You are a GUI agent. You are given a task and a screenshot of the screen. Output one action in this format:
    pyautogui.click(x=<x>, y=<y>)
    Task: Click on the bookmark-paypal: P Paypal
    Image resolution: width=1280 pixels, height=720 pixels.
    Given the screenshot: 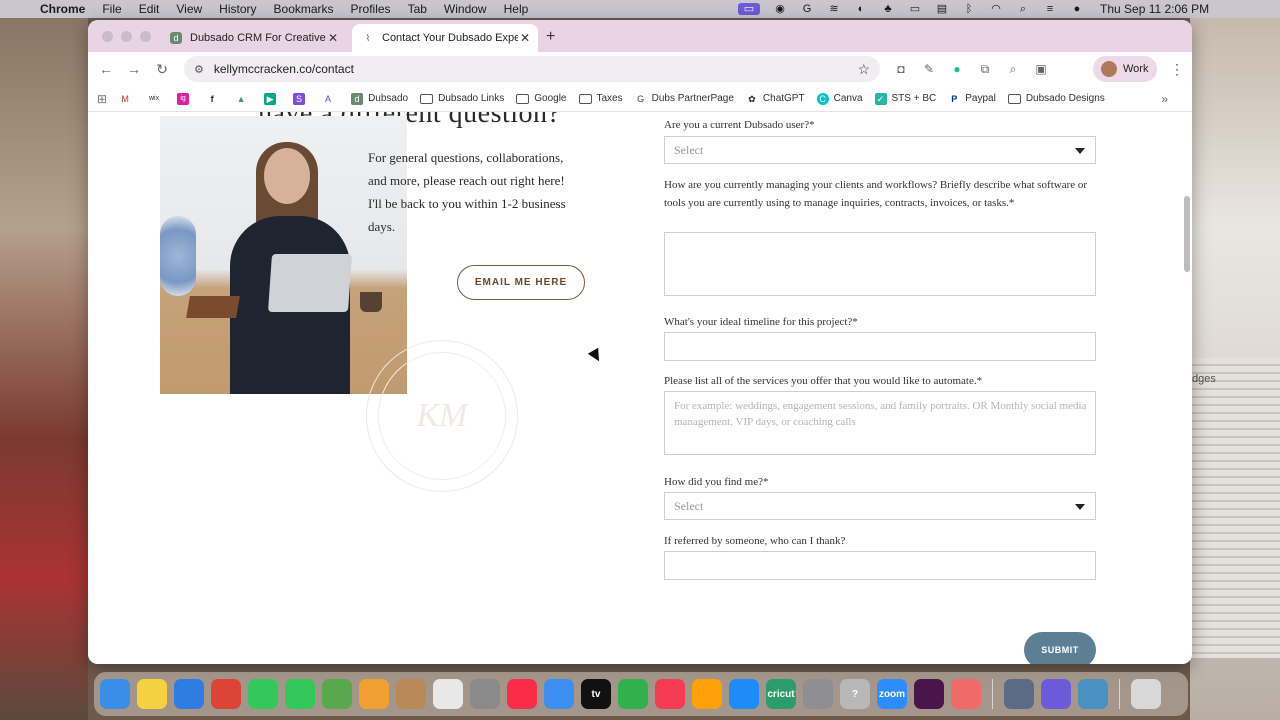 What is the action you would take?
    pyautogui.click(x=972, y=98)
    